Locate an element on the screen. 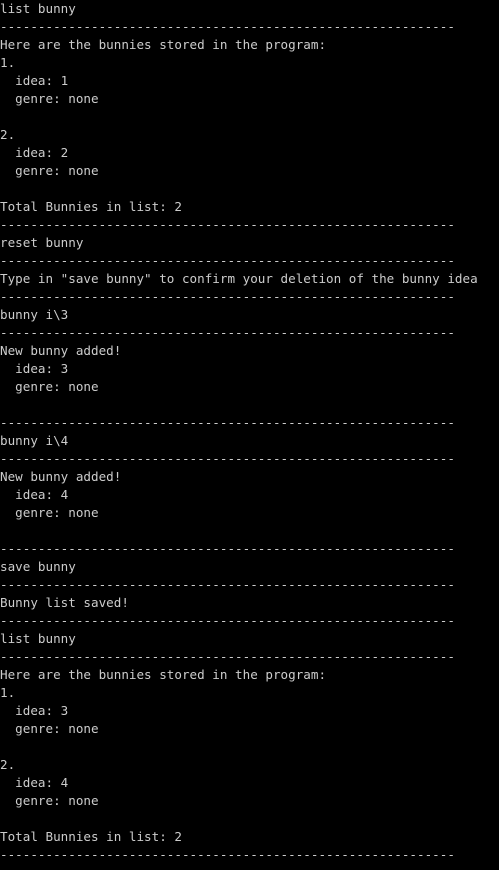 Image resolution: width=499 pixels, height=870 pixels. console-line: idea: 2 is located at coordinates (34, 152).